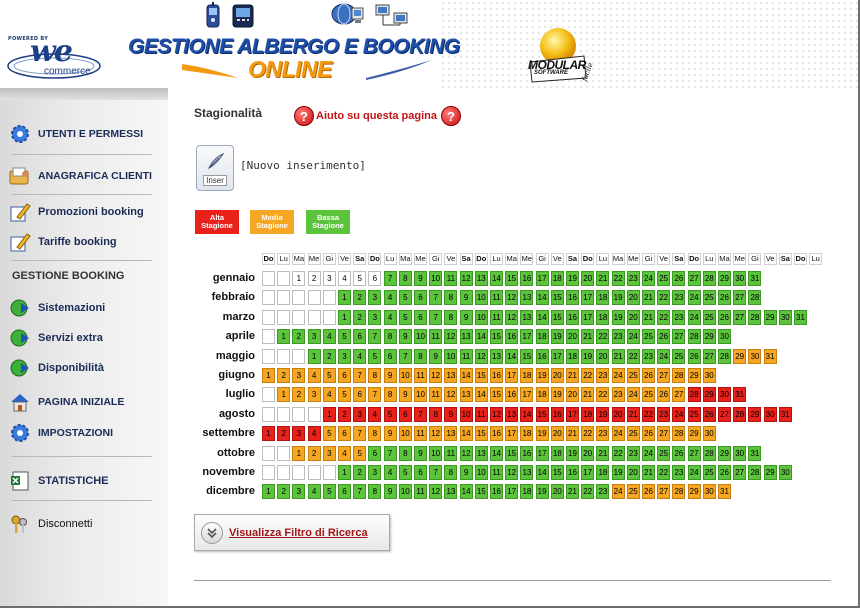 The height and width of the screenshot is (615, 860). Describe the element at coordinates (83, 308) in the screenshot. I see `sidebar-item-sistemazioni: Sistemazioni` at that location.